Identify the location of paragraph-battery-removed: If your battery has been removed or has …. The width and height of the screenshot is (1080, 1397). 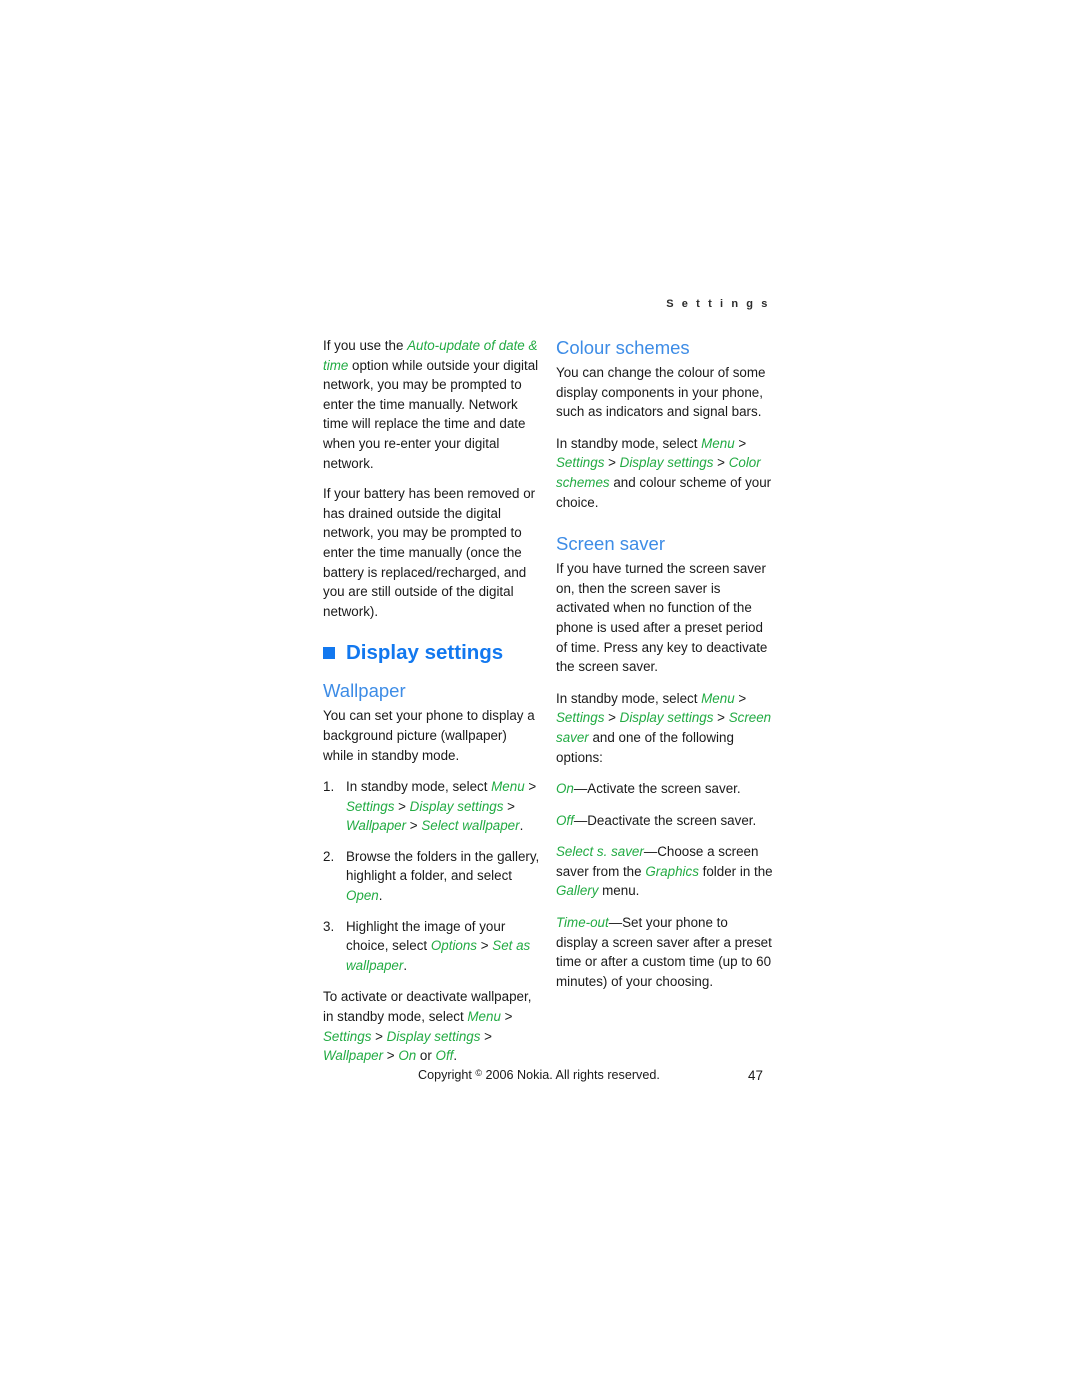
(429, 552).